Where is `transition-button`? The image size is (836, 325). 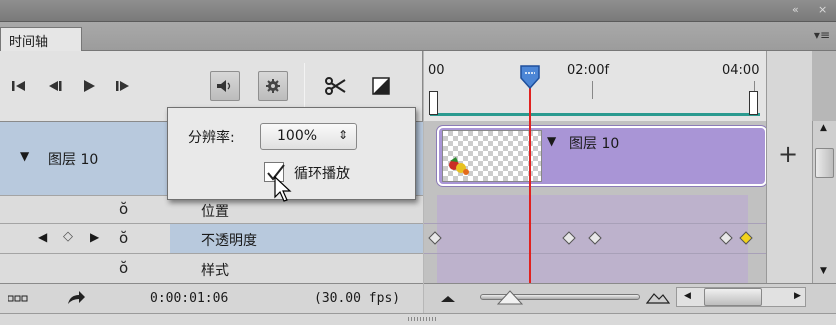
transition-button is located at coordinates (381, 86).